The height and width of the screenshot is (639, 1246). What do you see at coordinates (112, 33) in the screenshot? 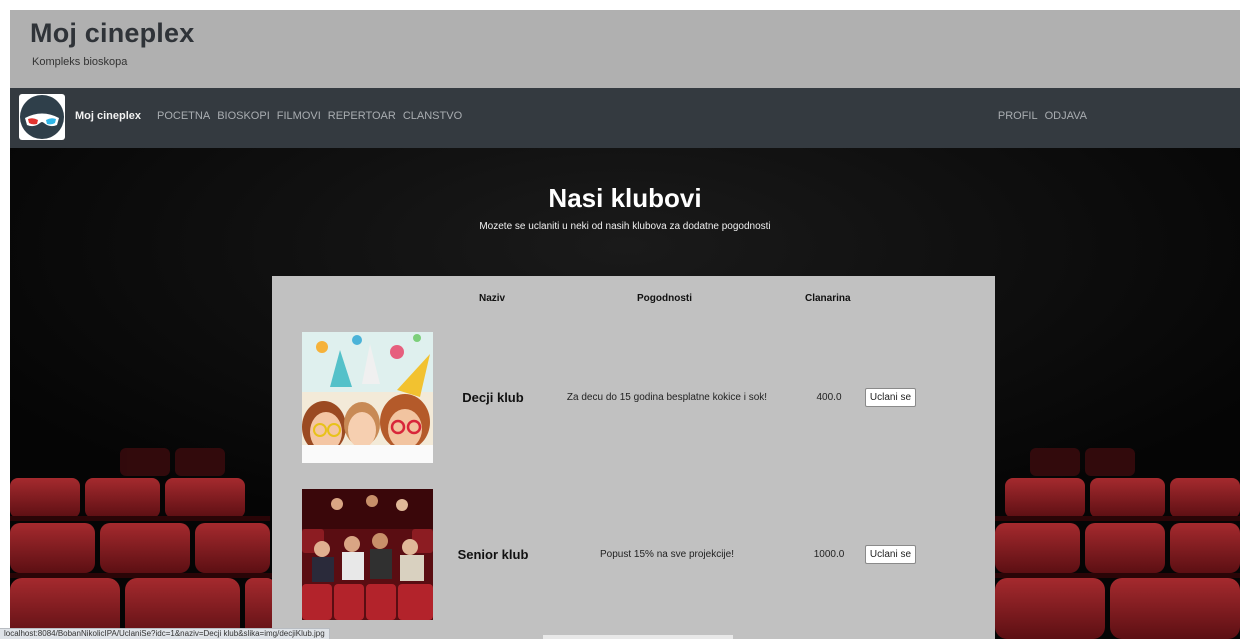
I see `site-title: Moj cineplex` at bounding box center [112, 33].